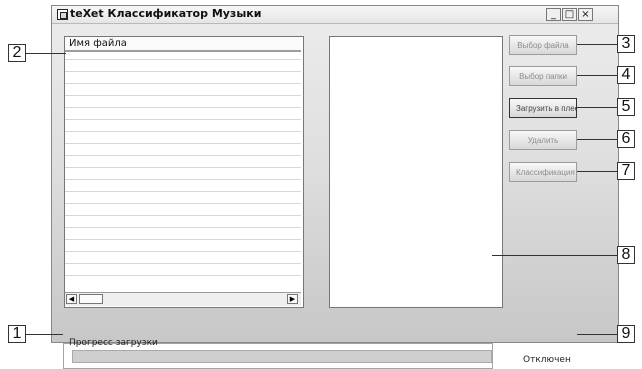  Describe the element at coordinates (17, 334) in the screenshot. I see `callout-1: 1` at that location.